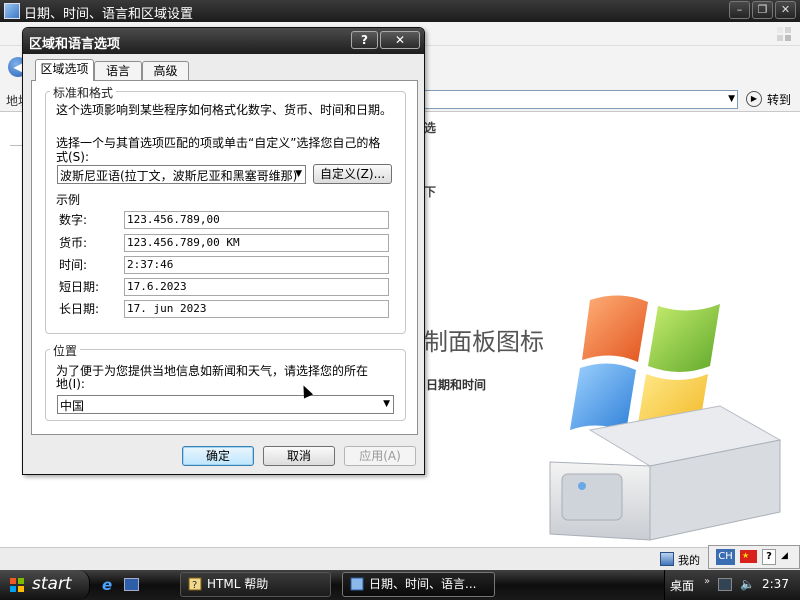  I want to click on help-book-icon: ?, so click(195, 584).